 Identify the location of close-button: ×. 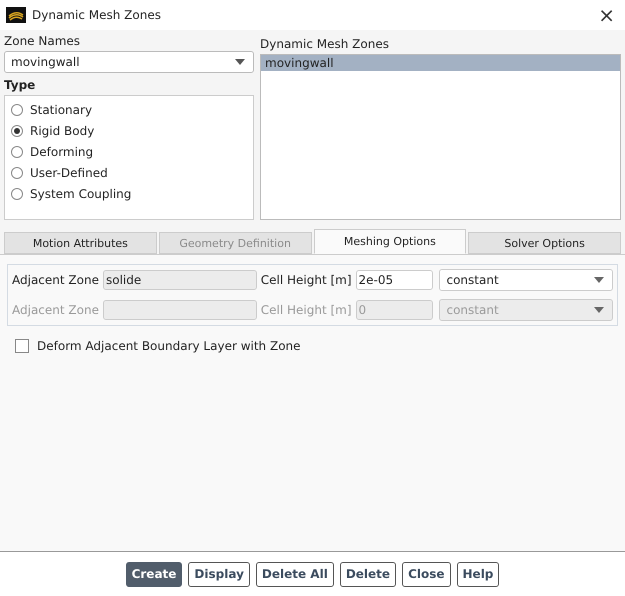
(606, 15).